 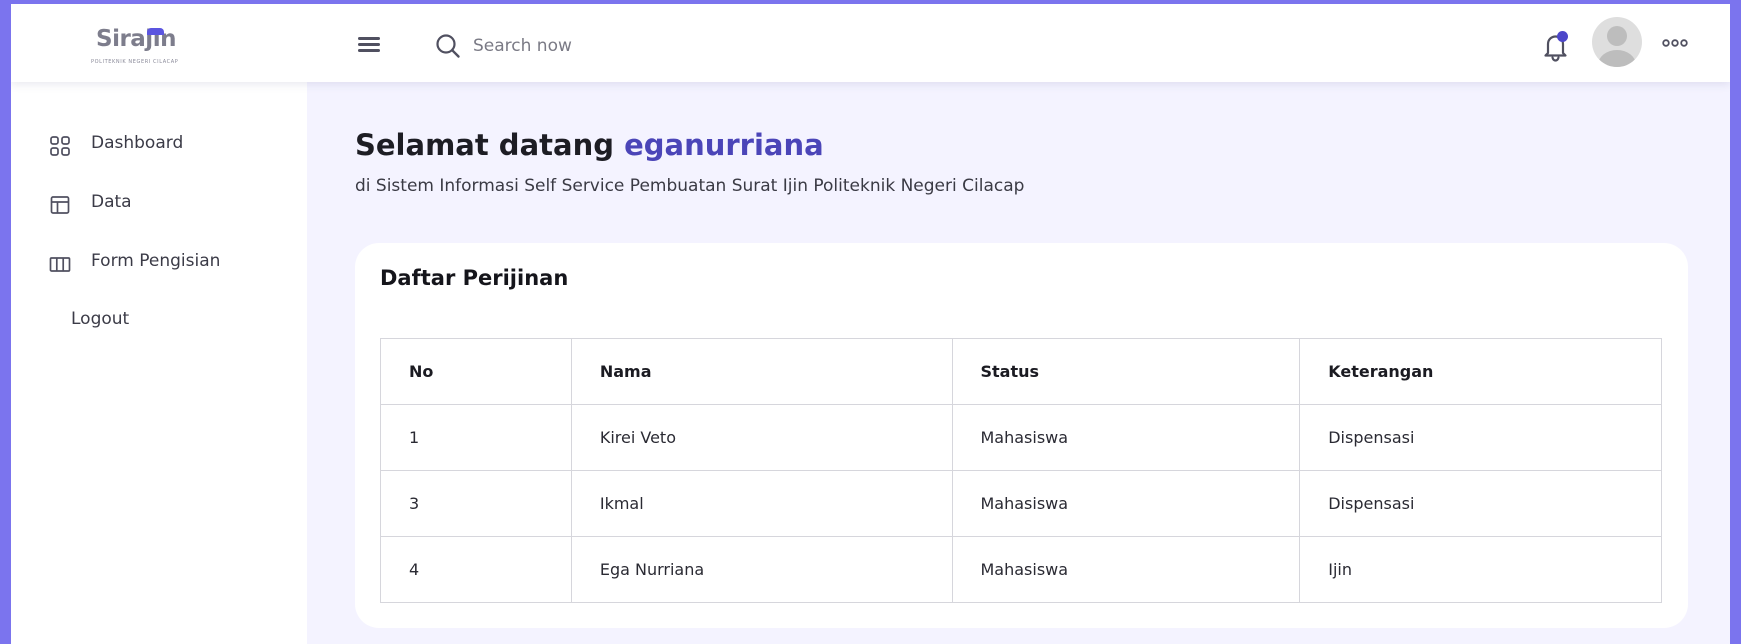 I want to click on notification-dot, so click(x=1562, y=36).